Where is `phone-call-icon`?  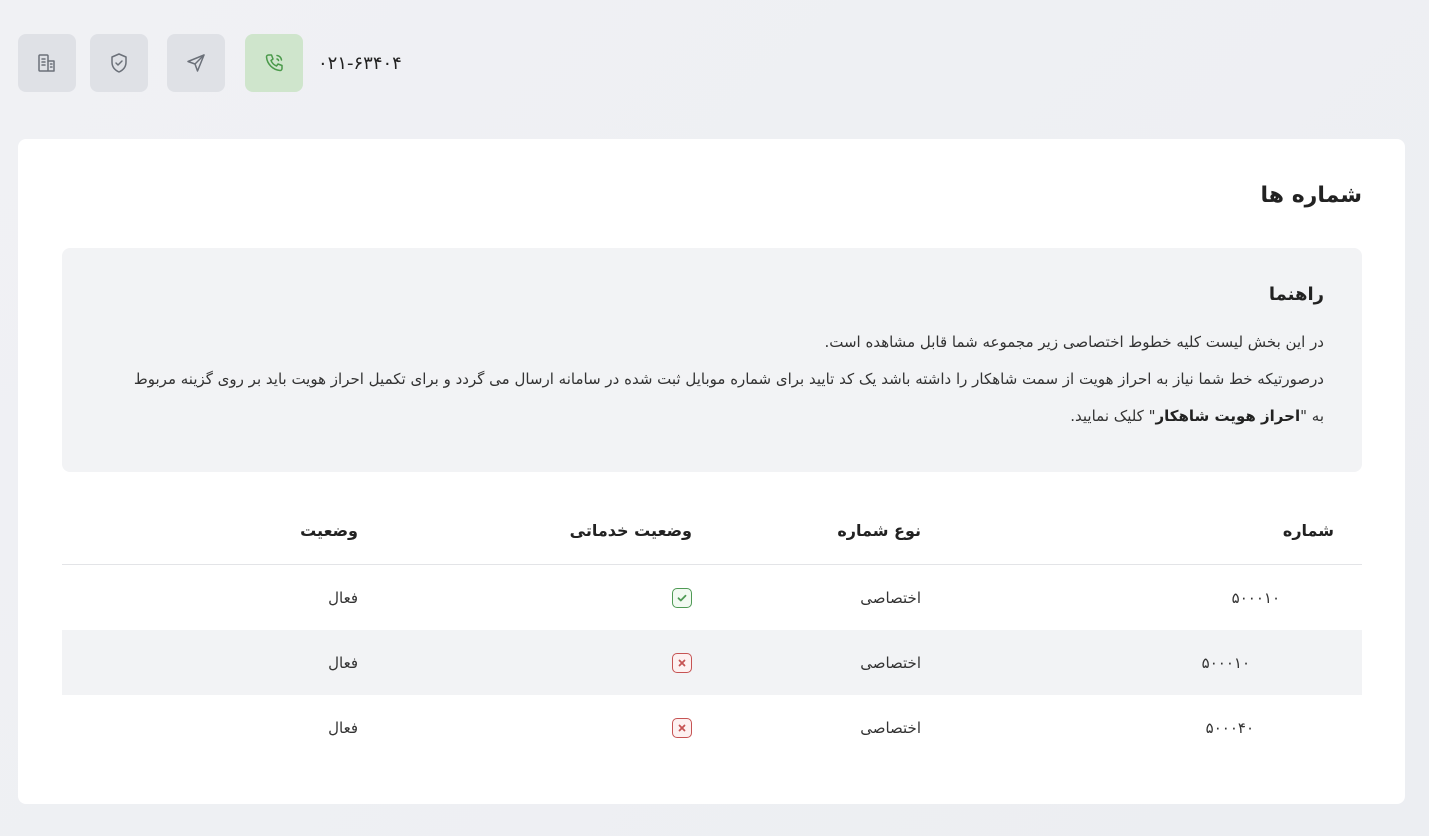
phone-call-icon is located at coordinates (274, 63).